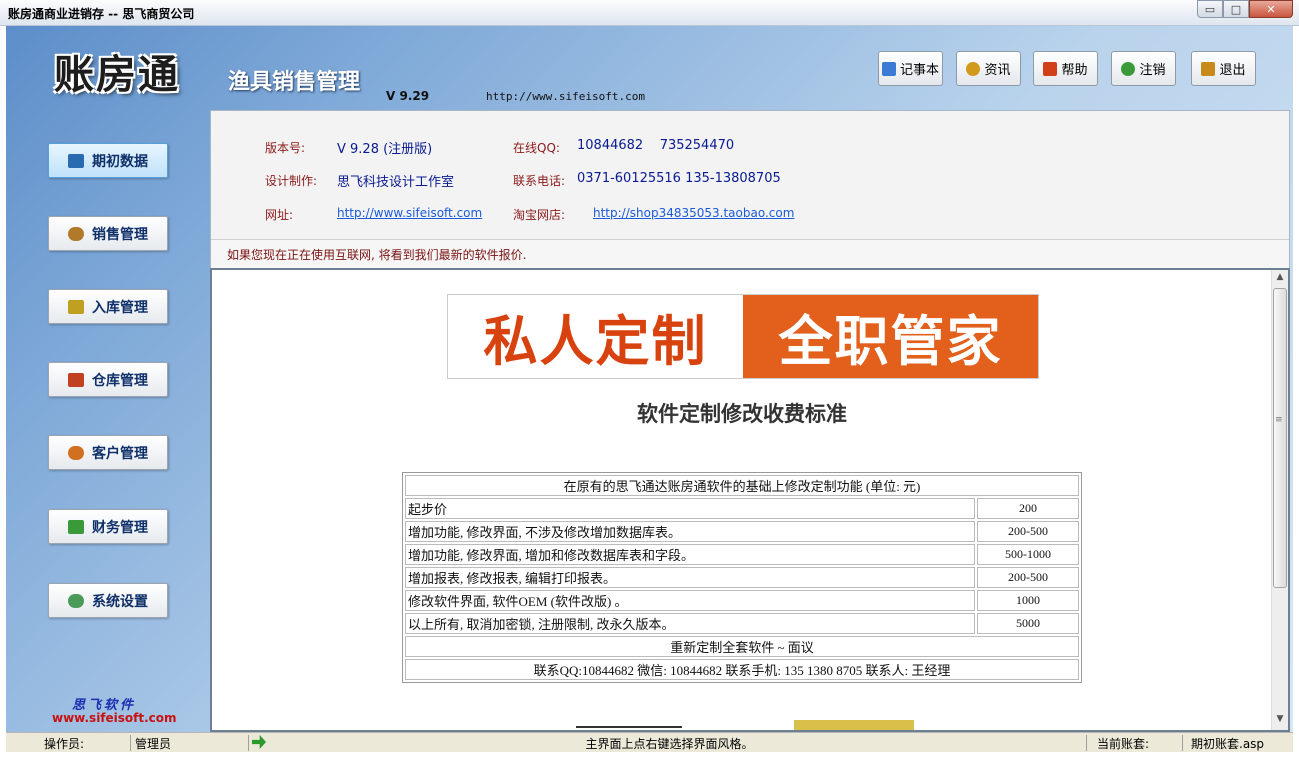  Describe the element at coordinates (1028, 508) in the screenshot. I see `row-price: 200` at that location.